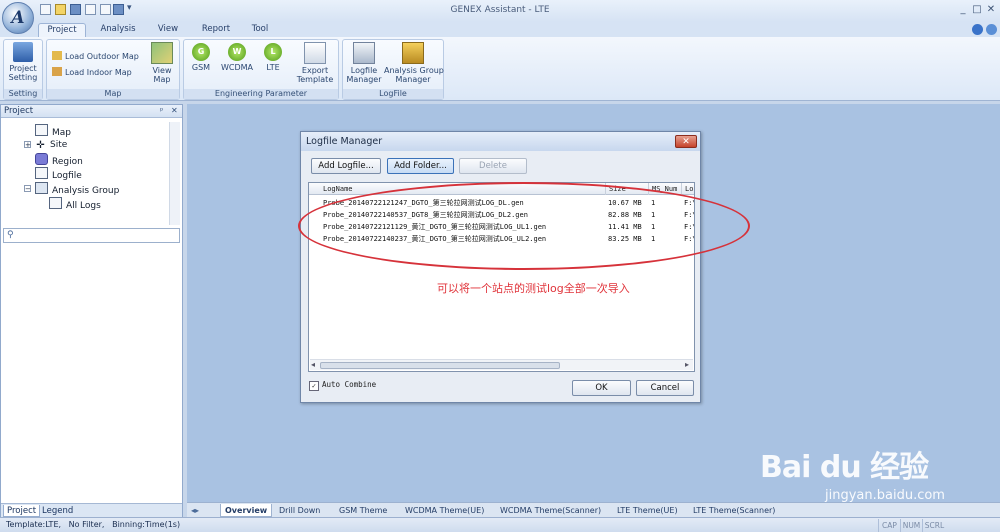 The height and width of the screenshot is (532, 1000). Describe the element at coordinates (934, 525) in the screenshot. I see `scroll-lock-indicator: SCRL` at that location.